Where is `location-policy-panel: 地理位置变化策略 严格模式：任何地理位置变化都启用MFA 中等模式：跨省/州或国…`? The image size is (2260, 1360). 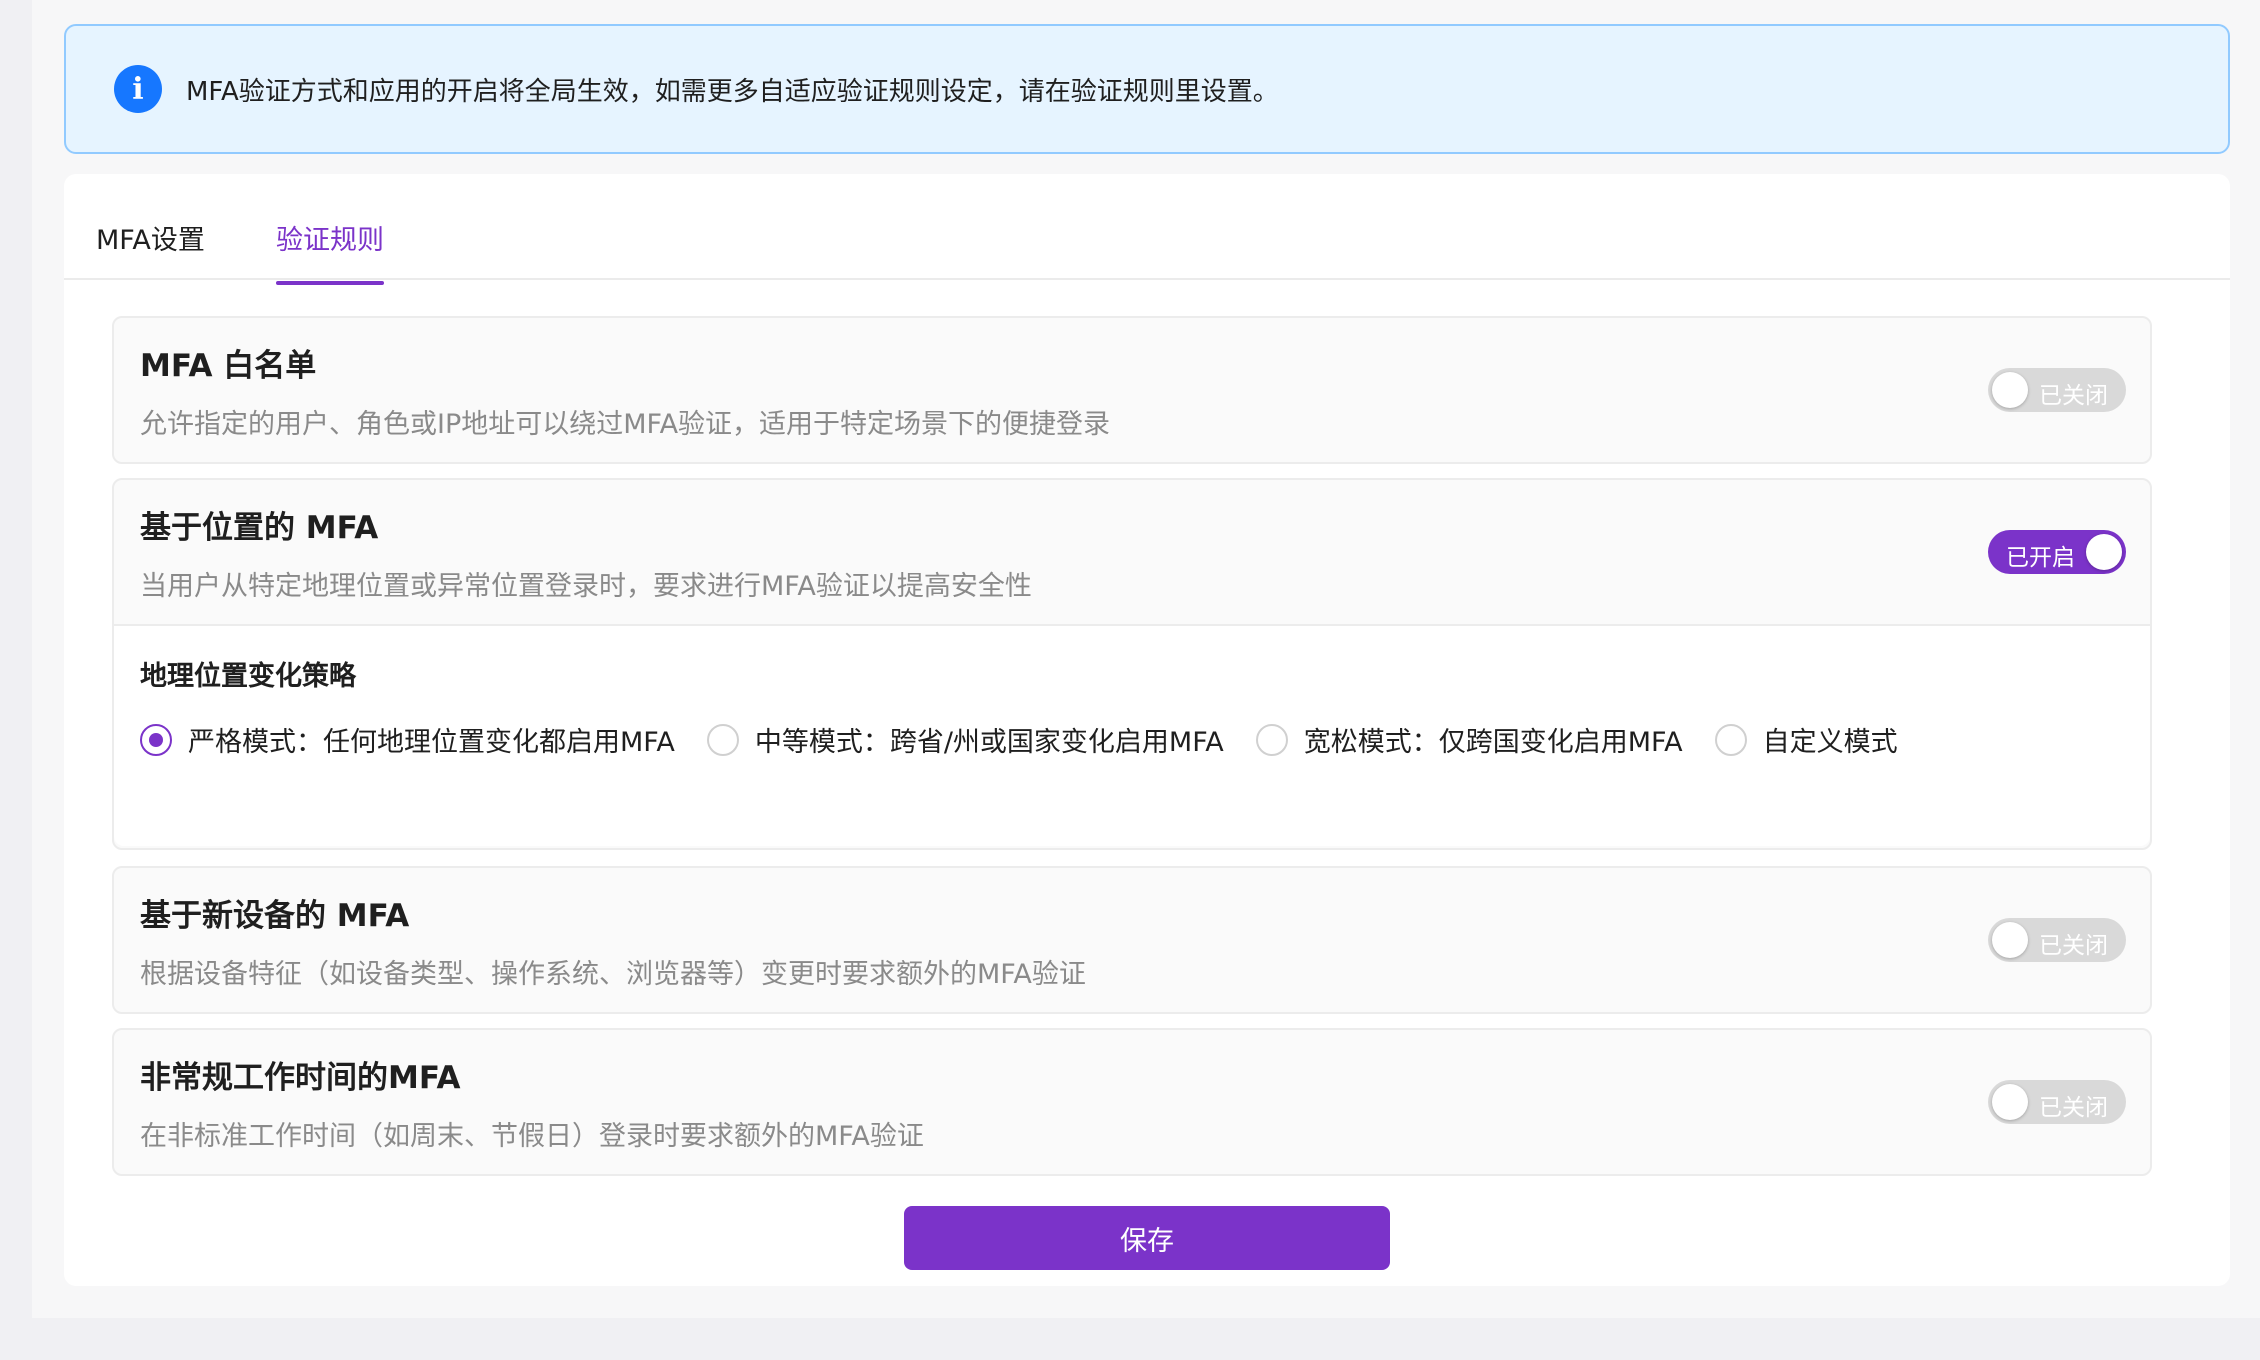 location-policy-panel: 地理位置变化策略 严格模式：任何地理位置变化都启用MFA 中等模式：跨省/州或国… is located at coordinates (1132, 735).